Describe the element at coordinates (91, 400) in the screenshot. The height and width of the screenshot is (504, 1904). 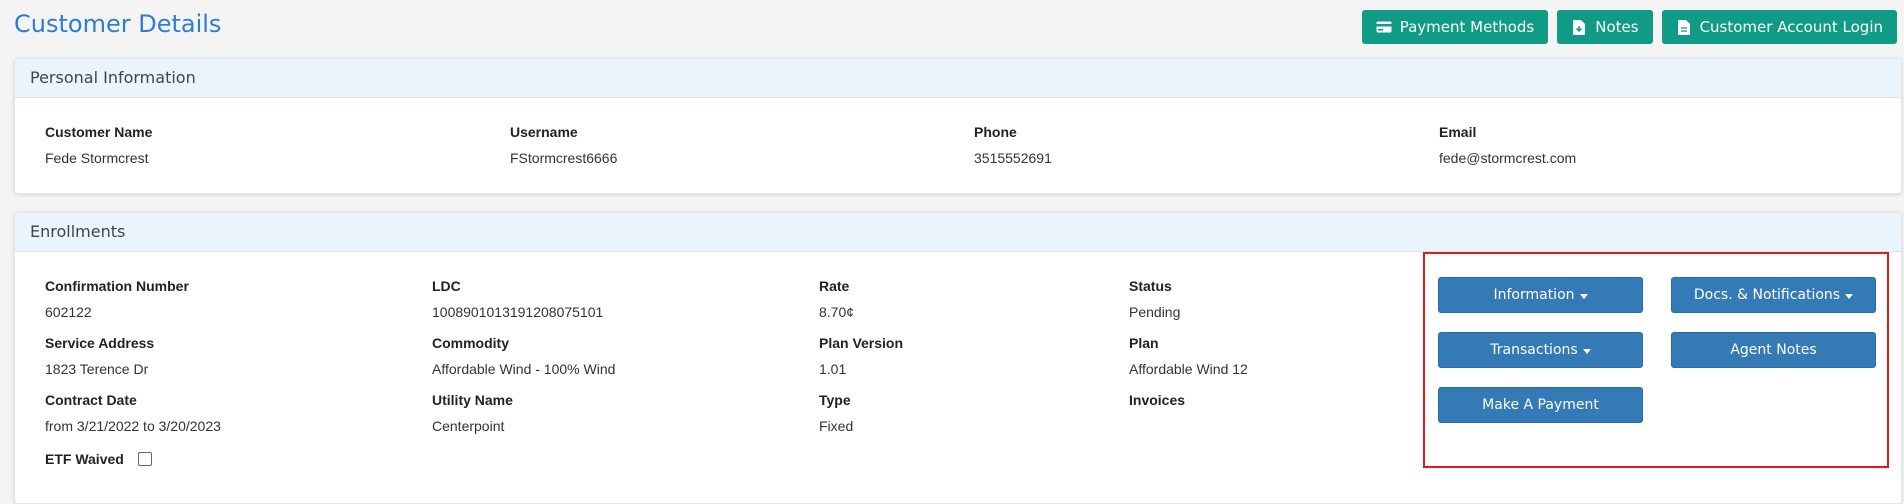
I see `contract-date-label: Contract Date` at that location.